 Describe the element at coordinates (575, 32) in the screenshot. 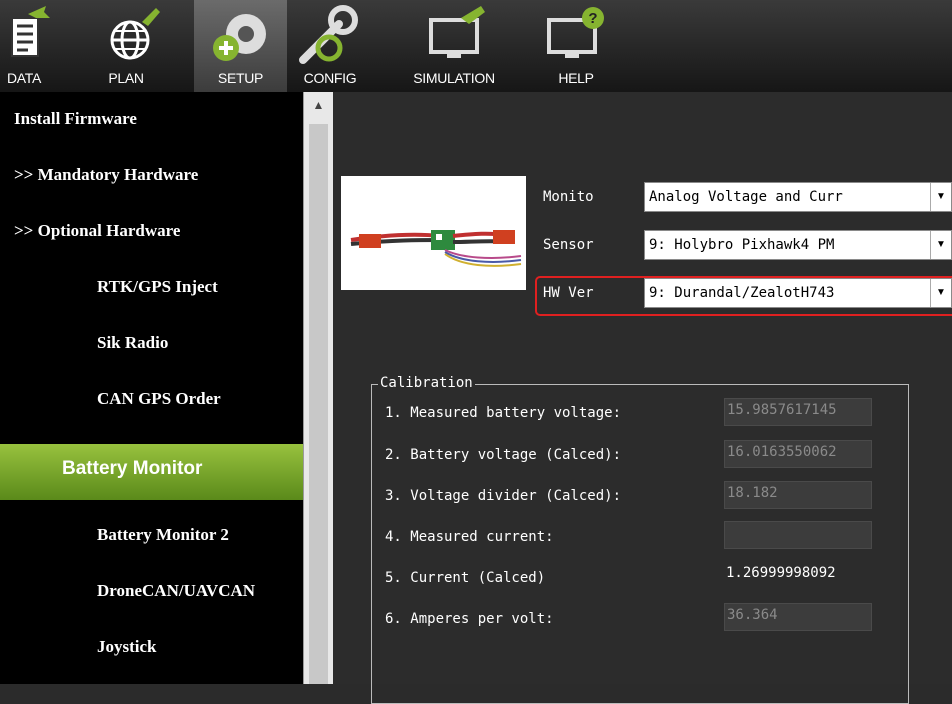

I see `help-icon: ?` at that location.